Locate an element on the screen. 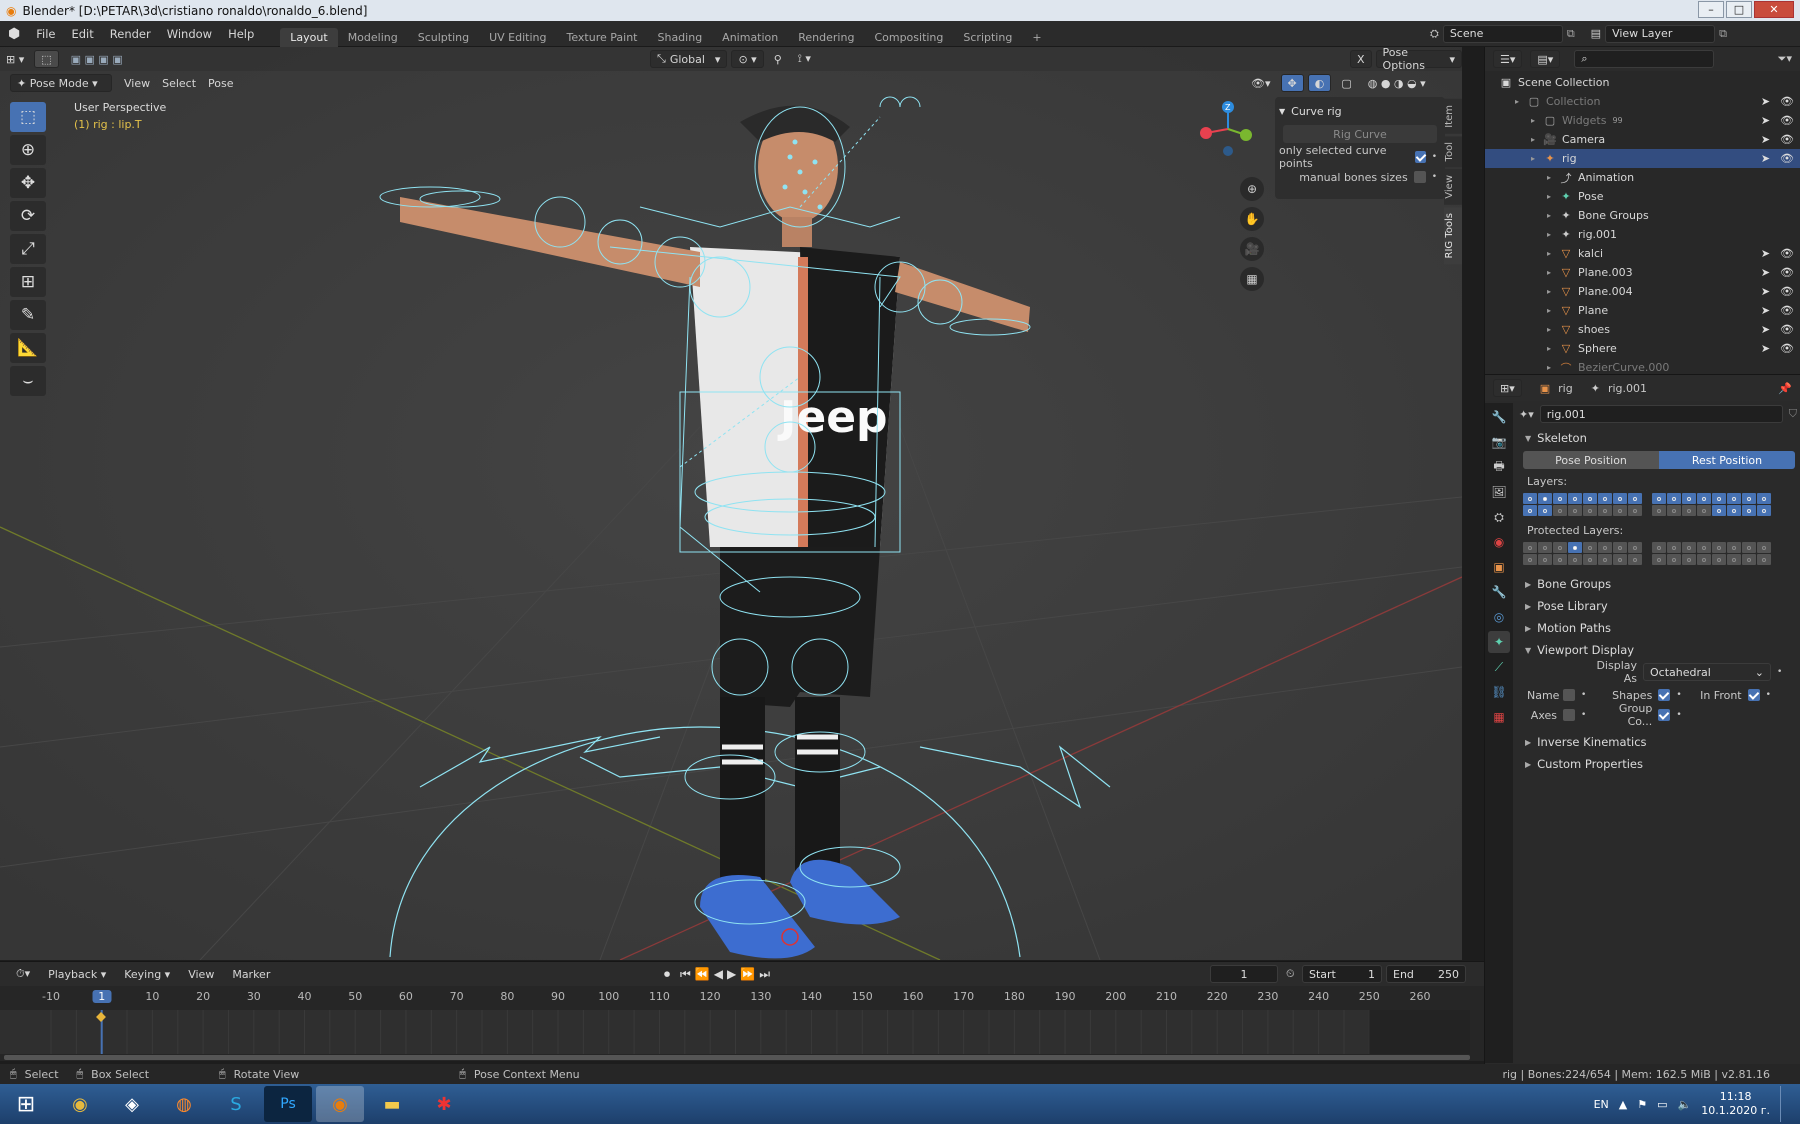  unity-app-icon: ◈ is located at coordinates (132, 1104).